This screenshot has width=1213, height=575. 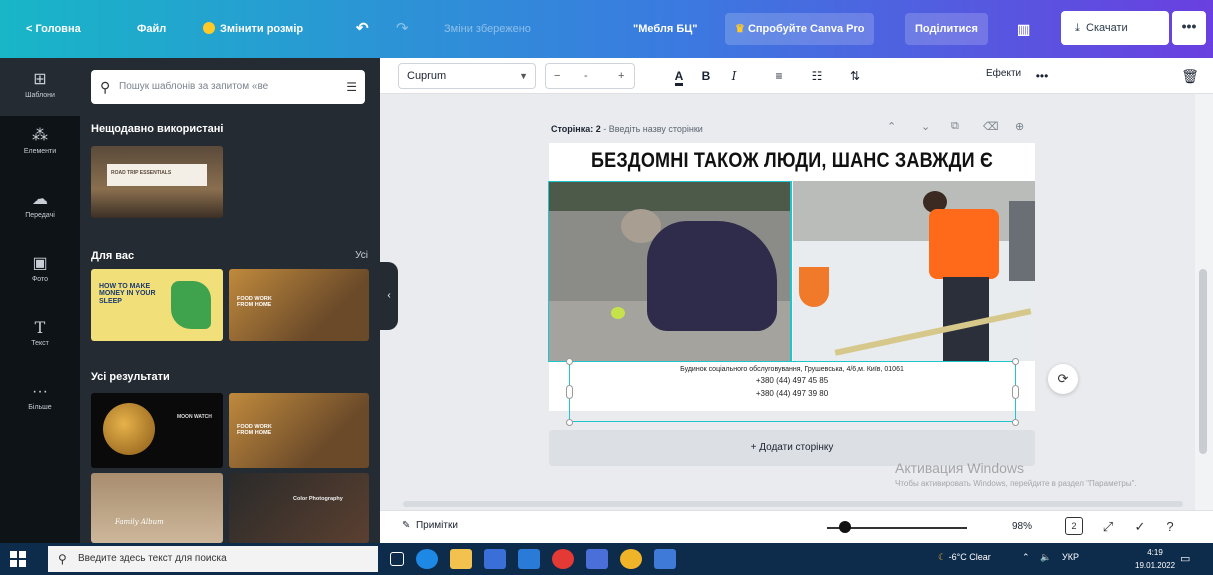 What do you see at coordinates (1022, 526) in the screenshot?
I see `zoom-level: 98%` at bounding box center [1022, 526].